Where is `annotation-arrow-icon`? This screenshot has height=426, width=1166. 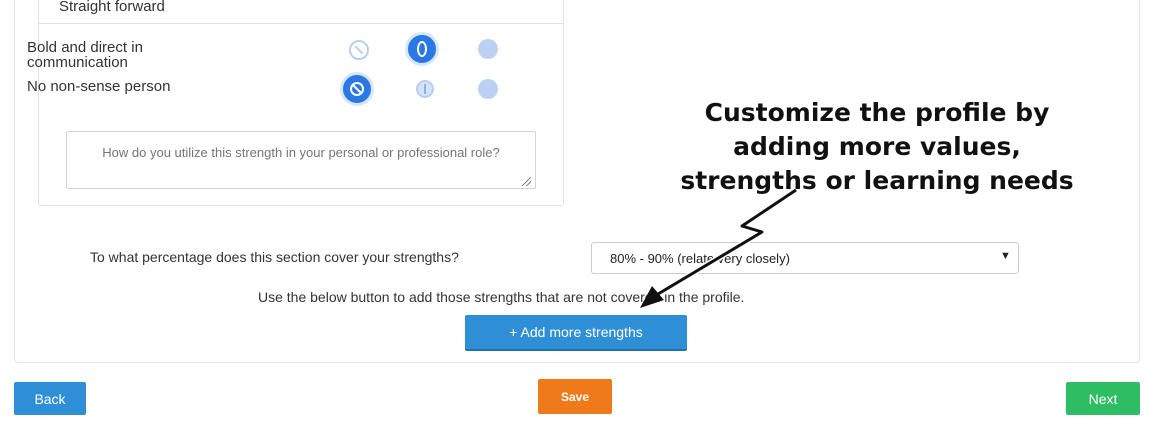
annotation-arrow-icon is located at coordinates (719, 247).